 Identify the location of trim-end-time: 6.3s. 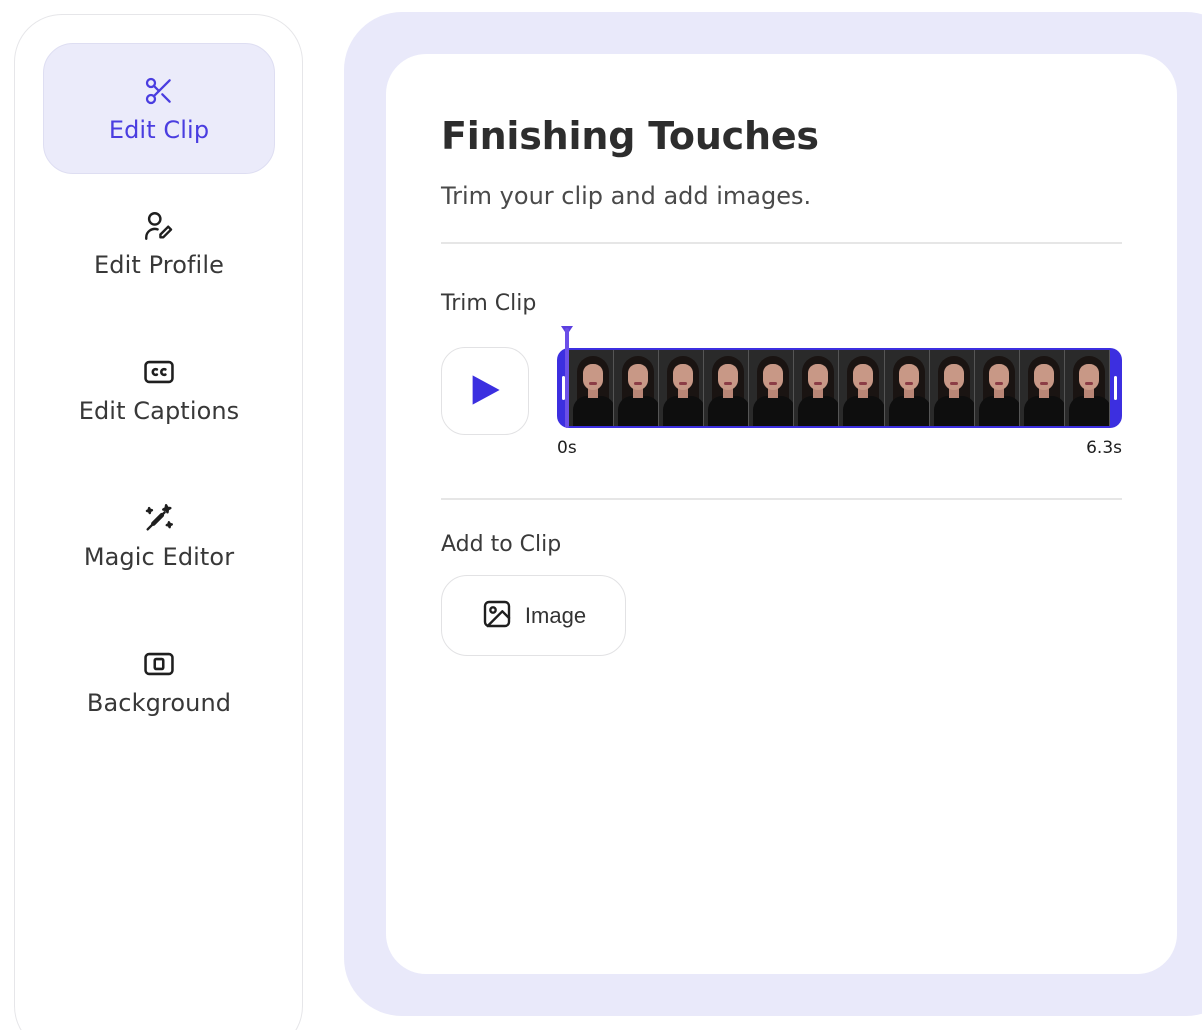
(1104, 448).